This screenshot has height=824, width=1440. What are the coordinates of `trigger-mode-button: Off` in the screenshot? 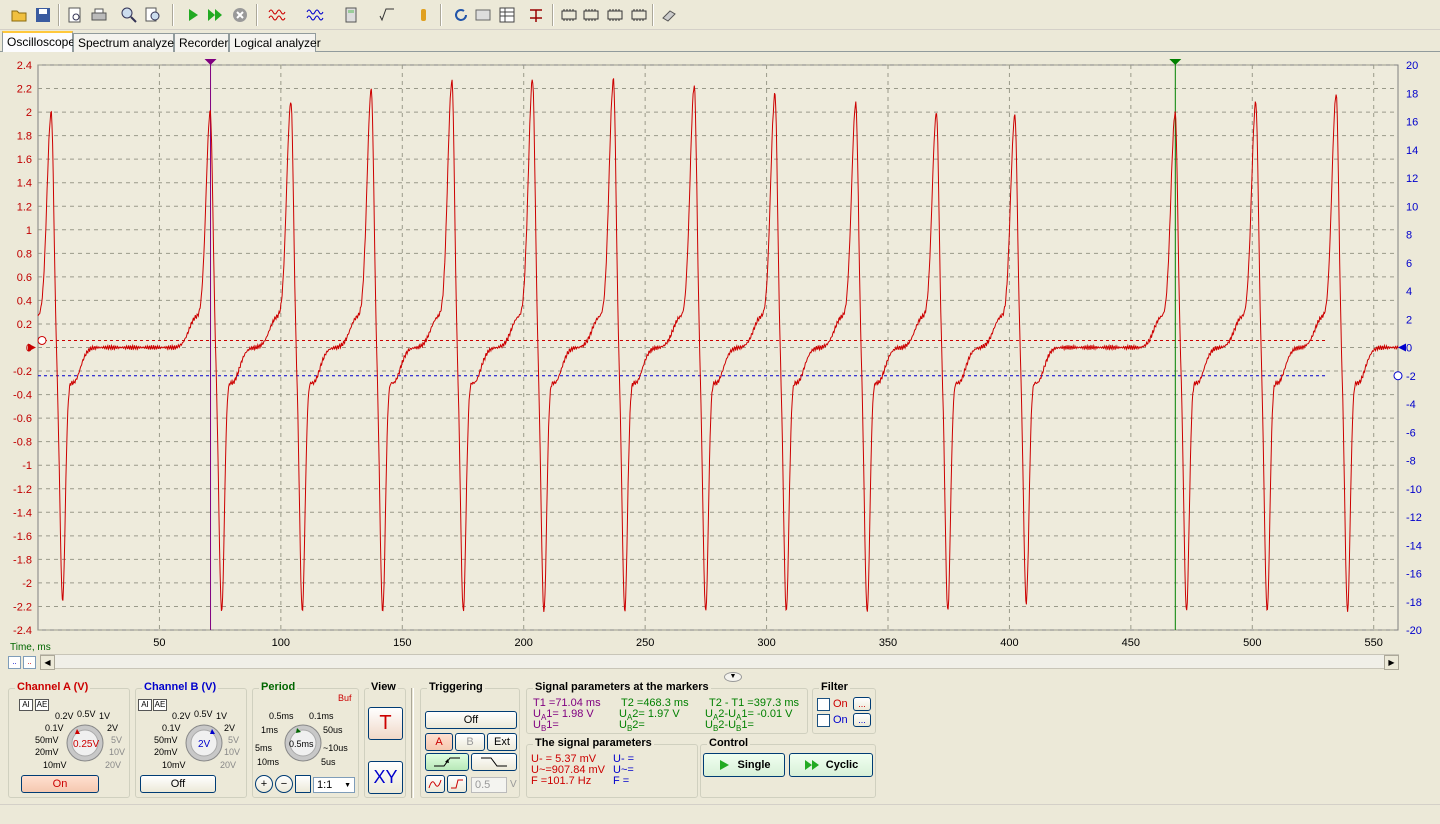 It's located at (471, 720).